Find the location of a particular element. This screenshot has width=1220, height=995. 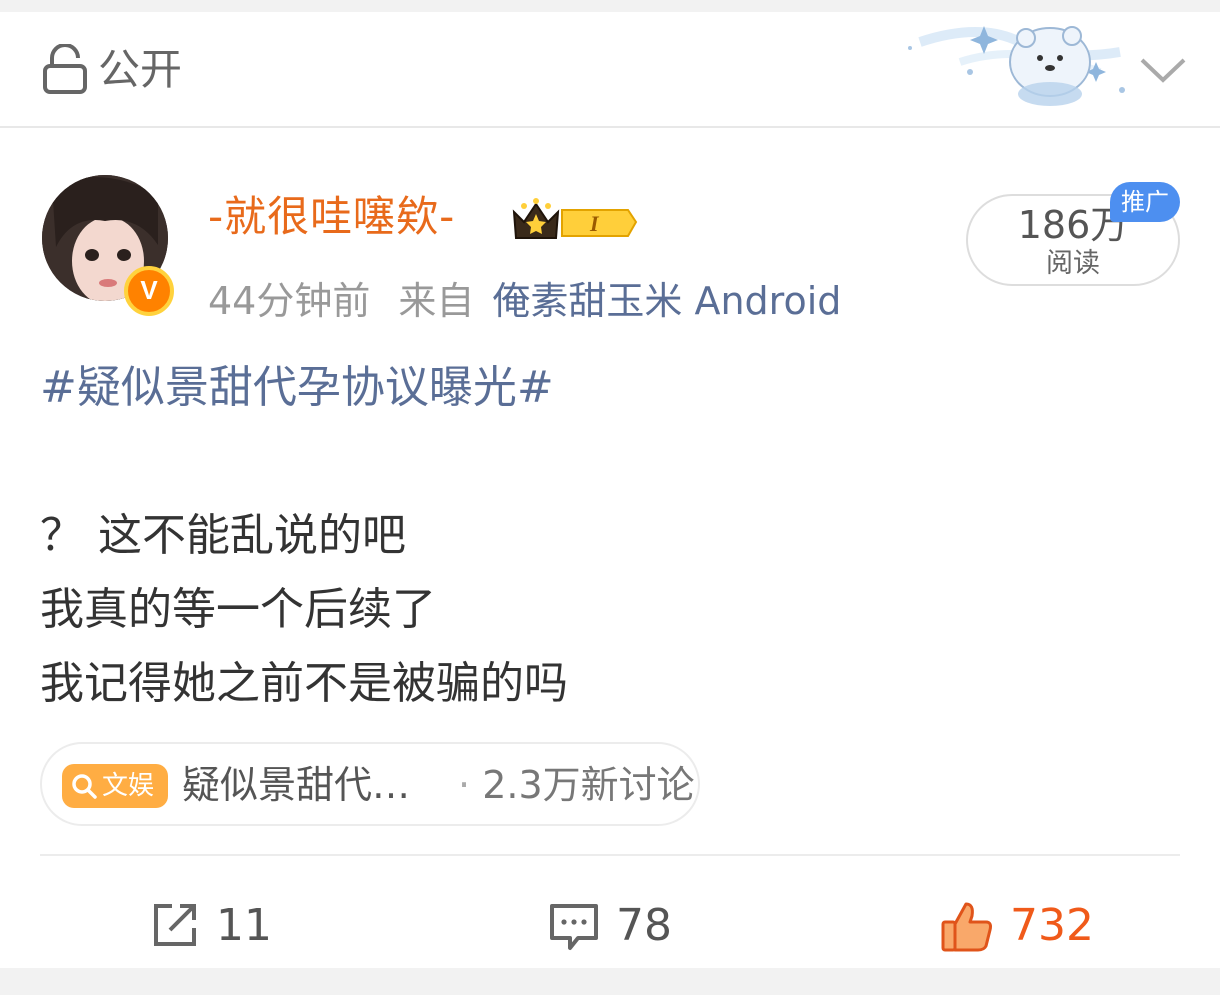

topic-category-label: 文娱 is located at coordinates (128, 786).